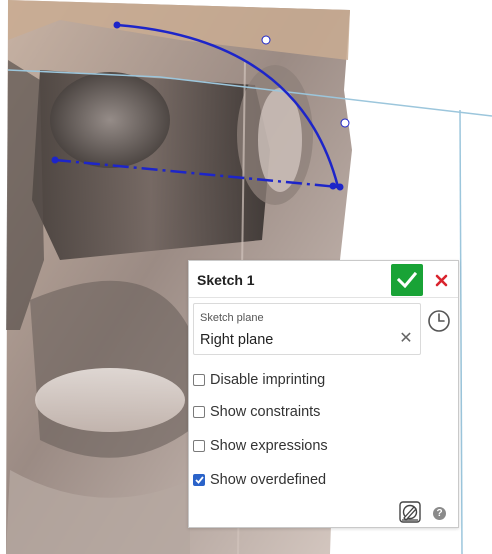  I want to click on accept-button, so click(407, 280).